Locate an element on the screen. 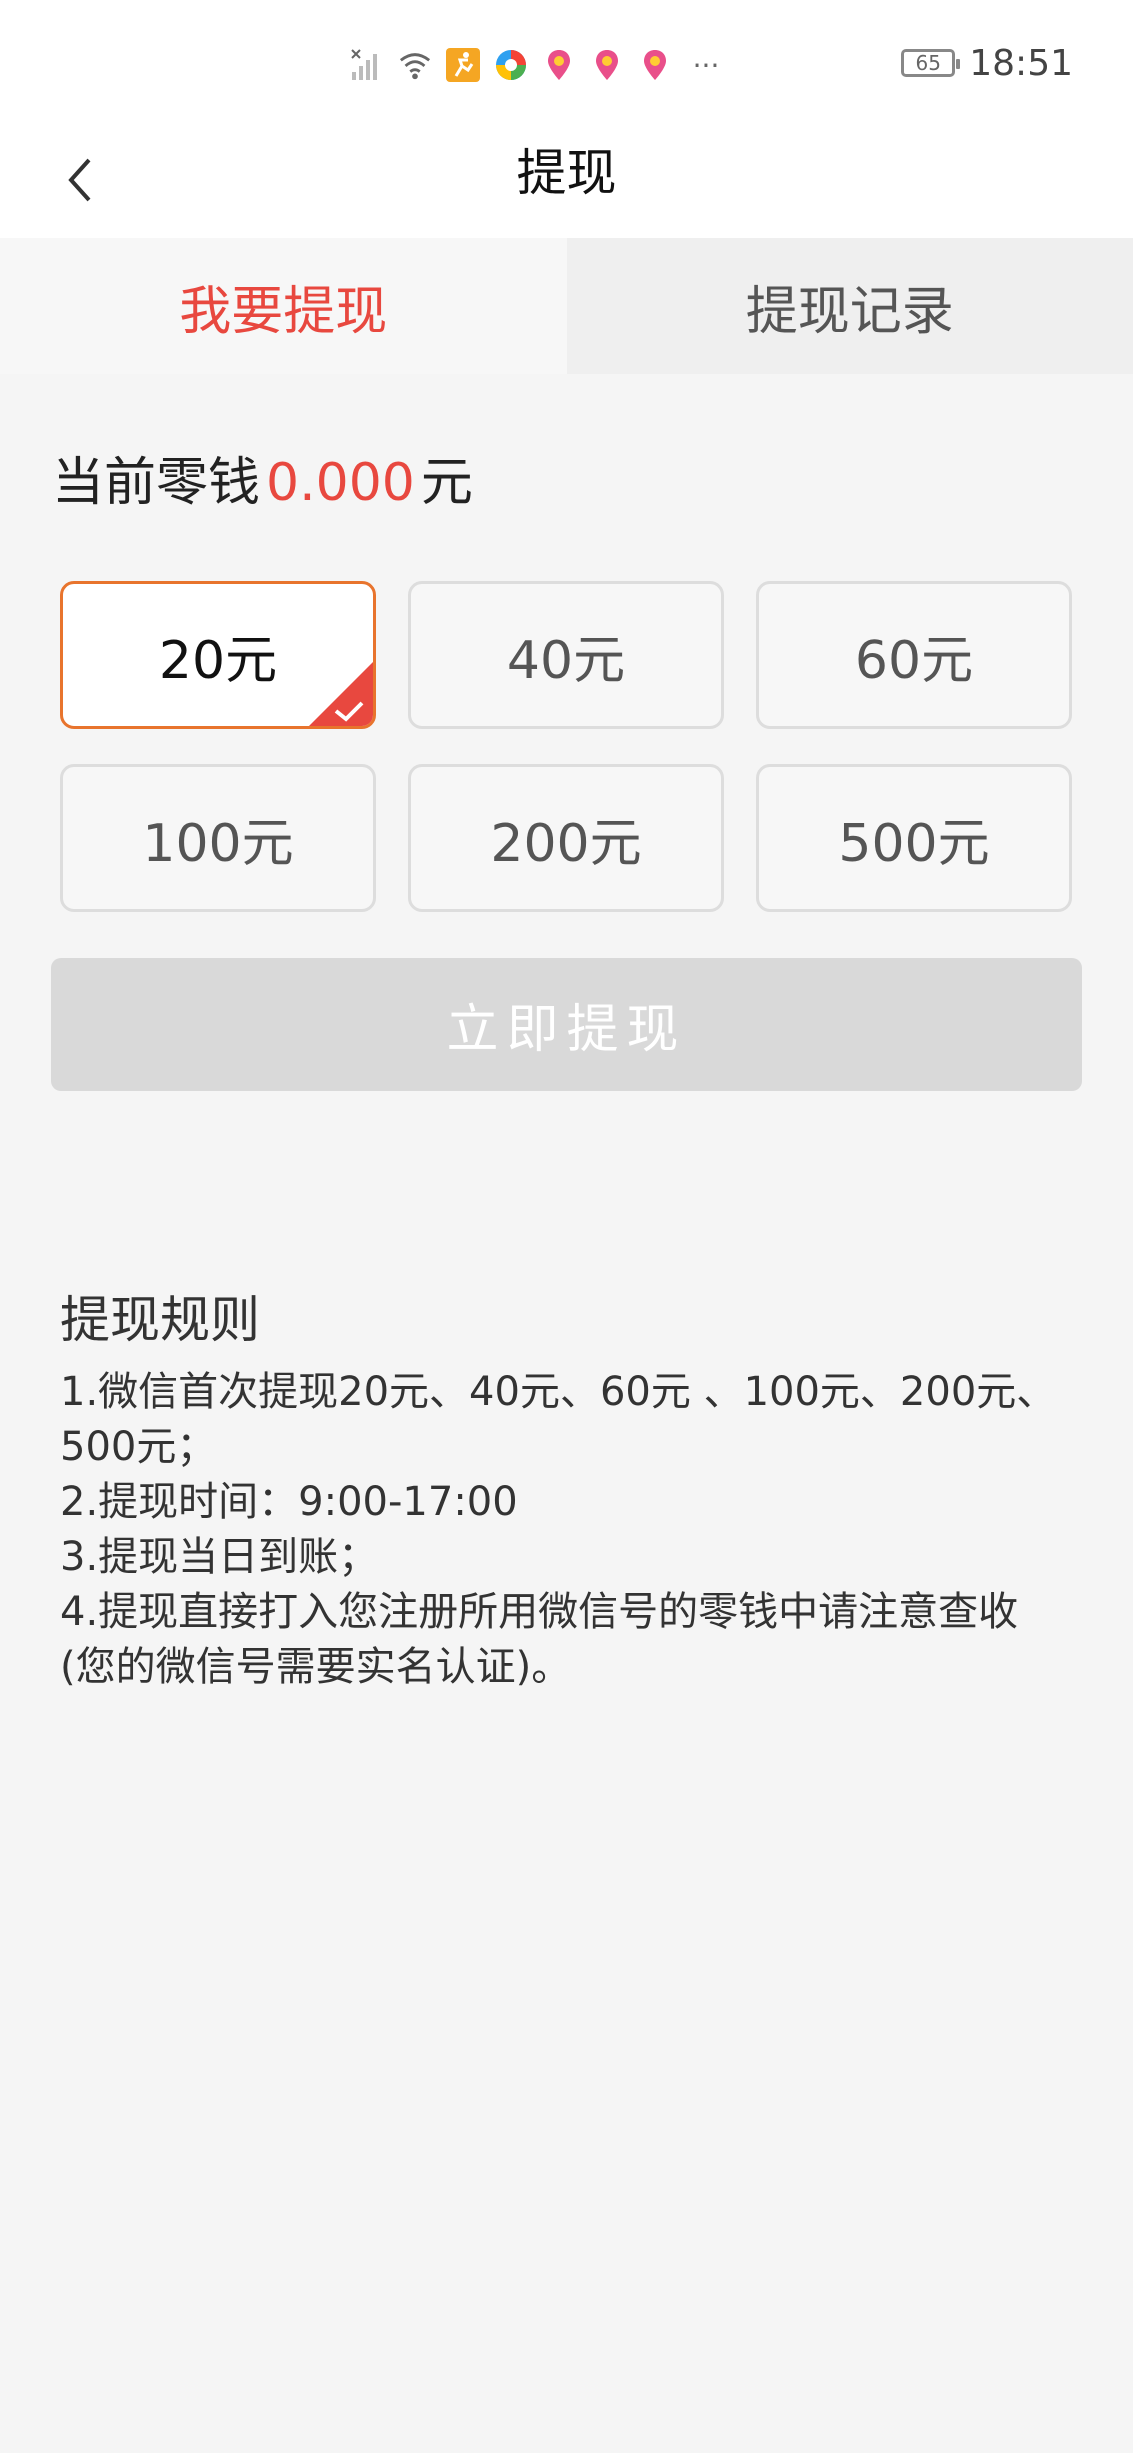  amount-option-60: 60元 is located at coordinates (914, 655).